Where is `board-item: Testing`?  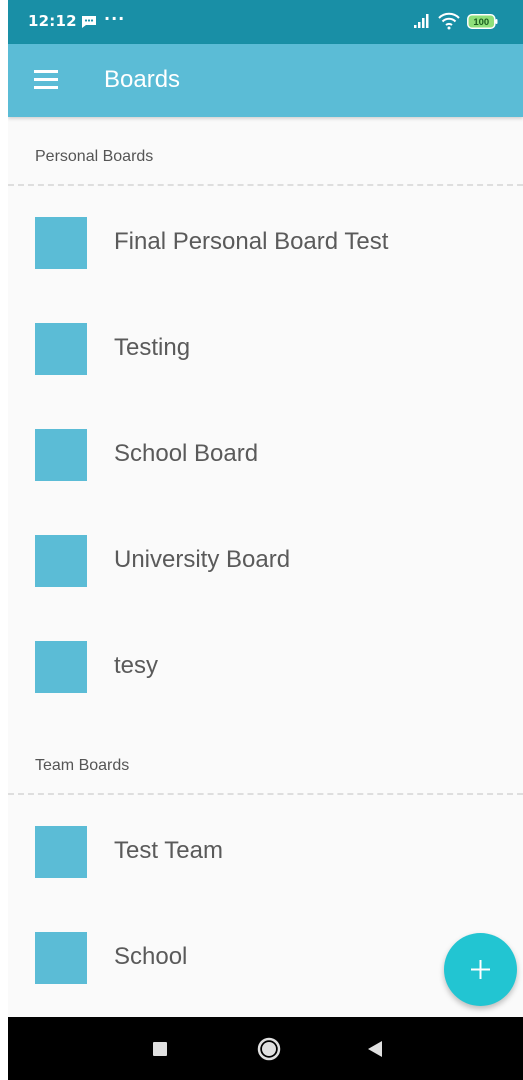 board-item: Testing is located at coordinates (265, 349).